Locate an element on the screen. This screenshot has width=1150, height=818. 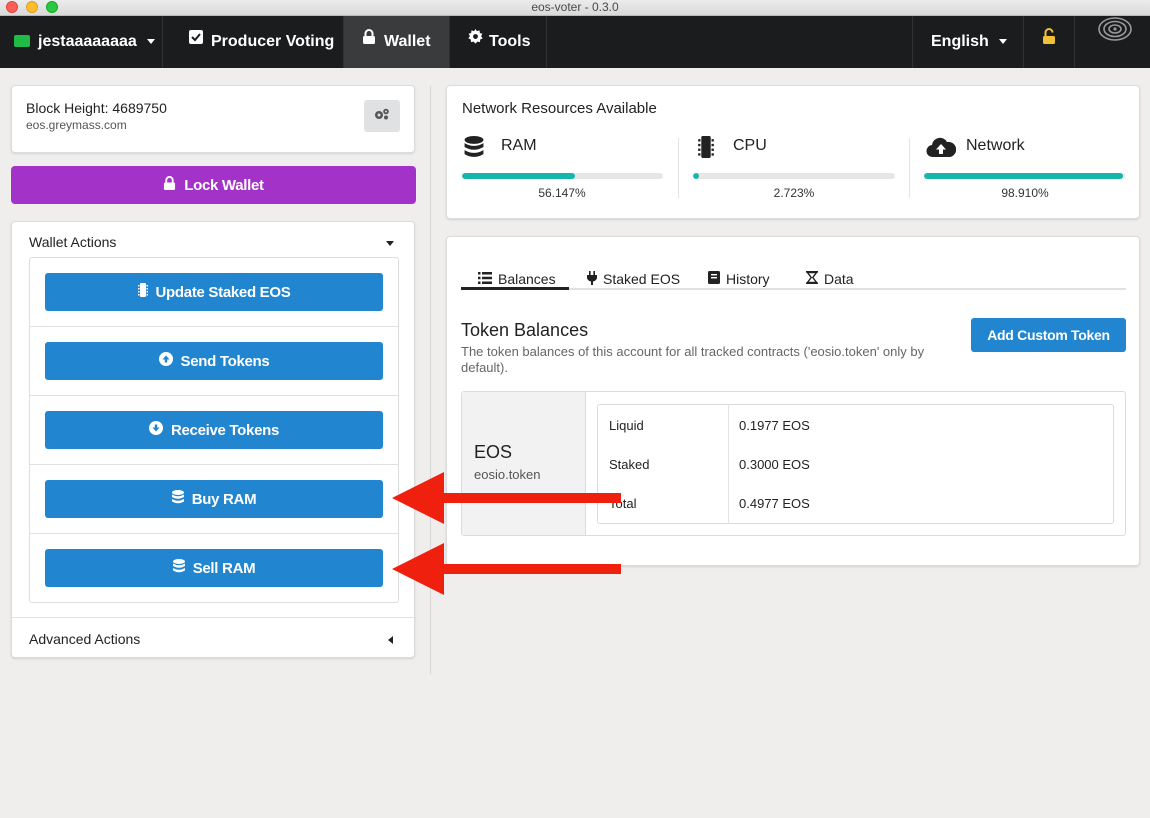
action-cell-update-staked: Update Staked EOS is located at coordinates (214, 292).